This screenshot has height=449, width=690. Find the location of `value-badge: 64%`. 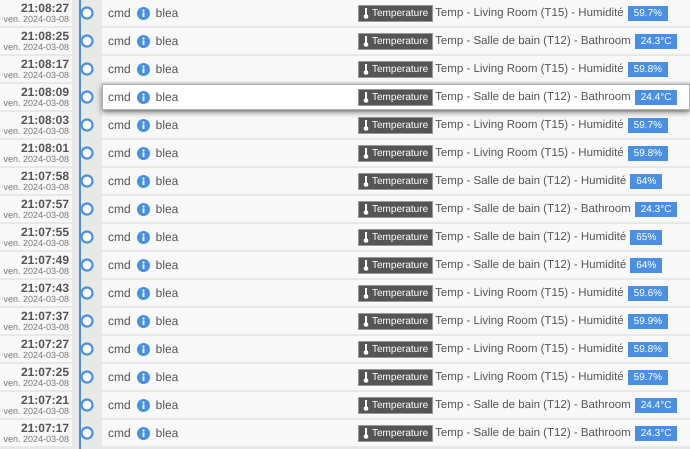

value-badge: 64% is located at coordinates (646, 265).